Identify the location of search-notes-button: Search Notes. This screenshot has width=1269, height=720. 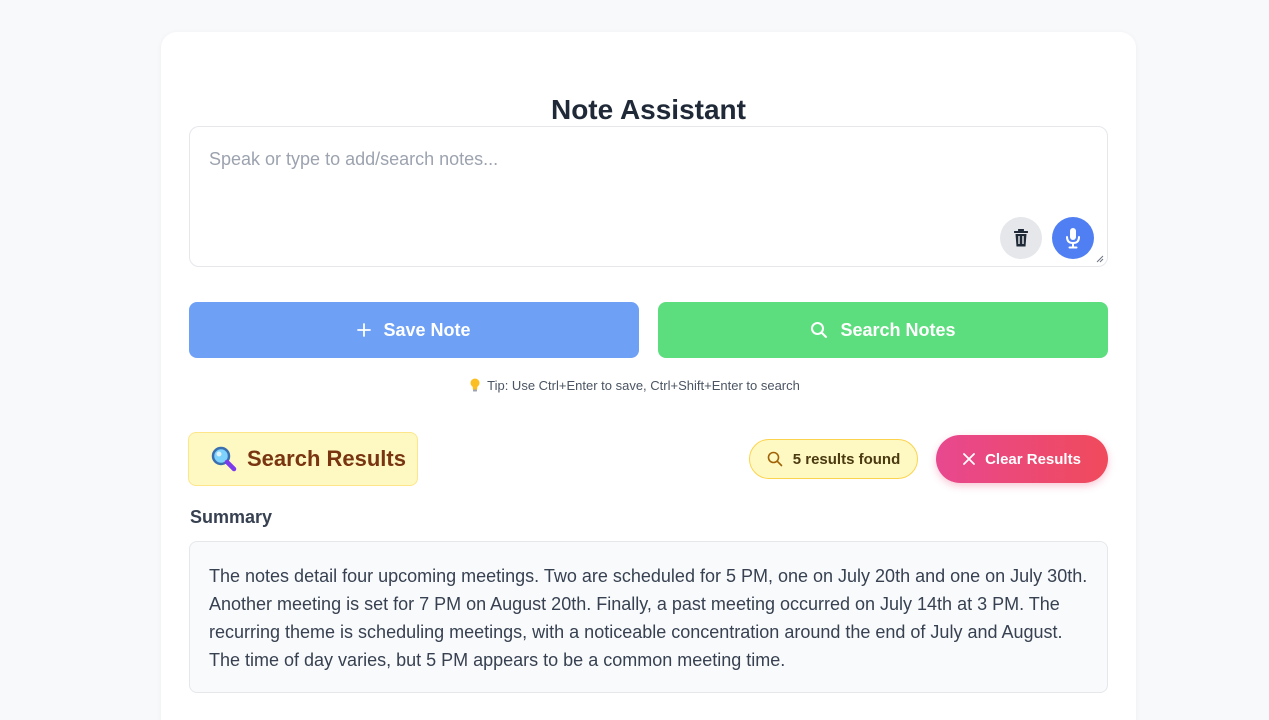
(883, 330).